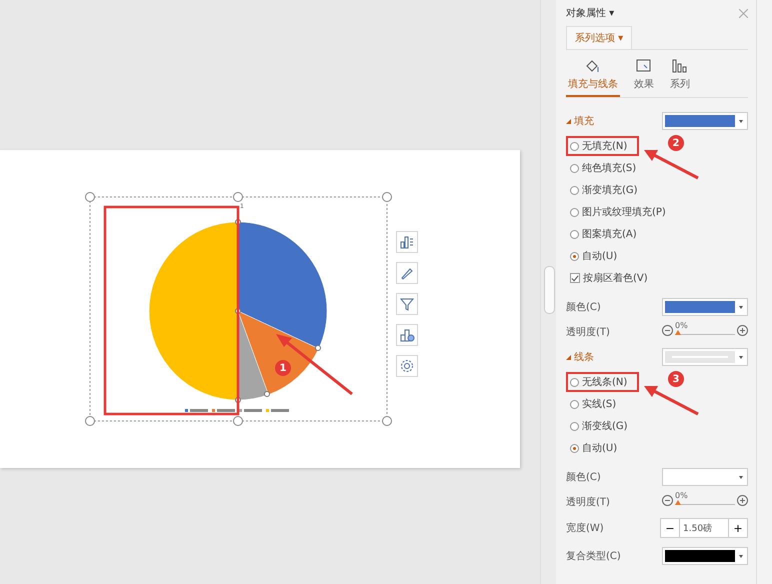 The width and height of the screenshot is (772, 584). I want to click on filter-button, so click(407, 304).